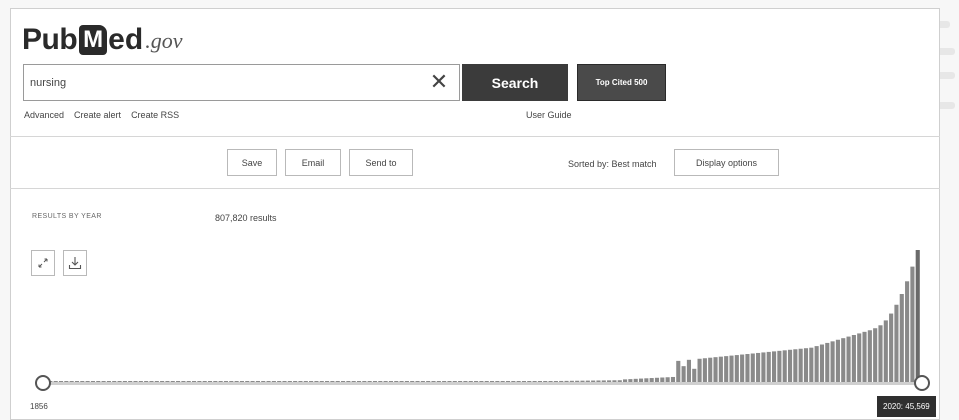  I want to click on expand-chart-button, so click(43, 263).